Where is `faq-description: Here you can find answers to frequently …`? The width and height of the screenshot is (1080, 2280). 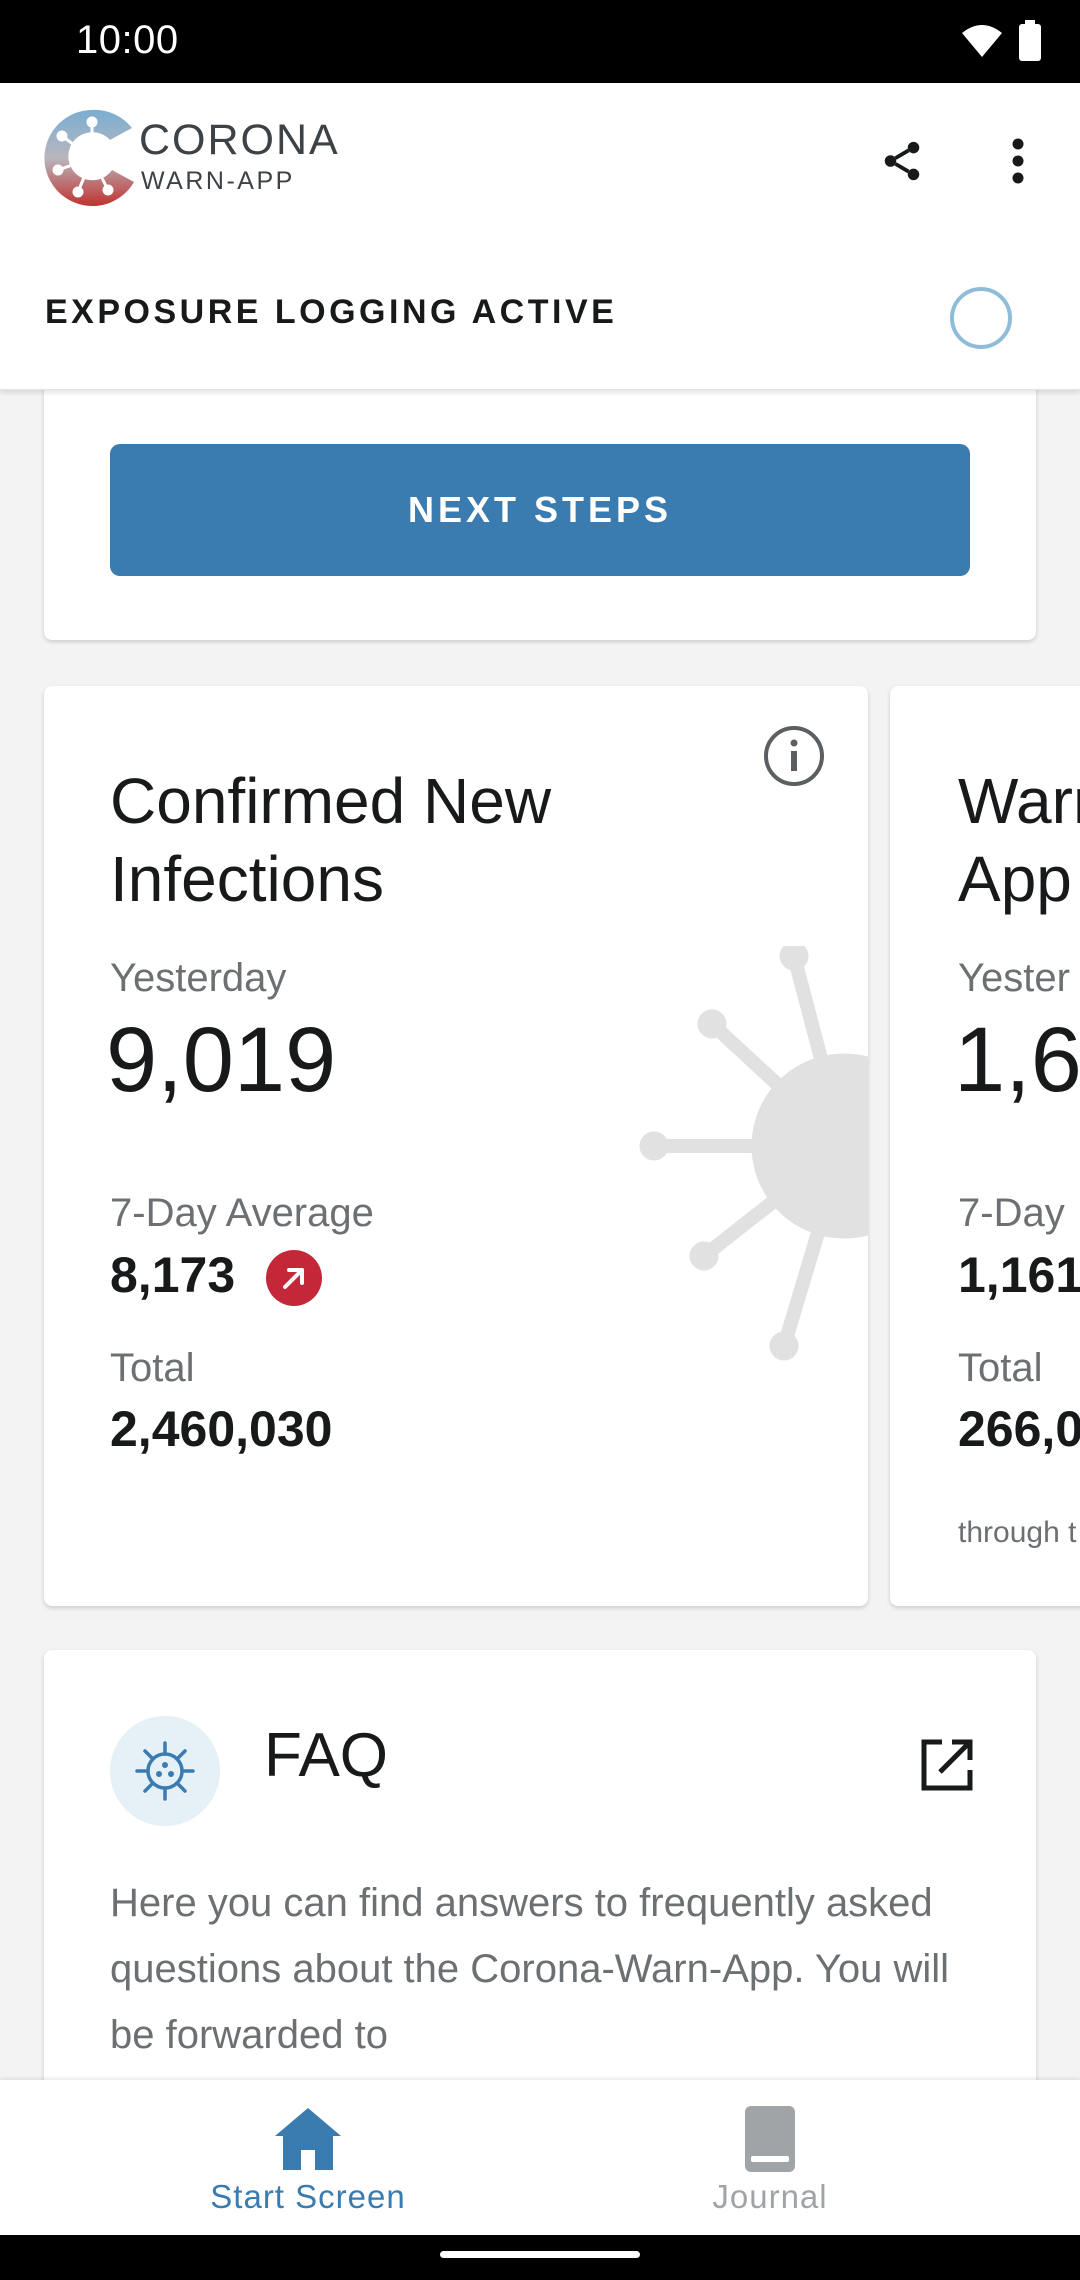 faq-description: Here you can find answers to frequently … is located at coordinates (530, 1969).